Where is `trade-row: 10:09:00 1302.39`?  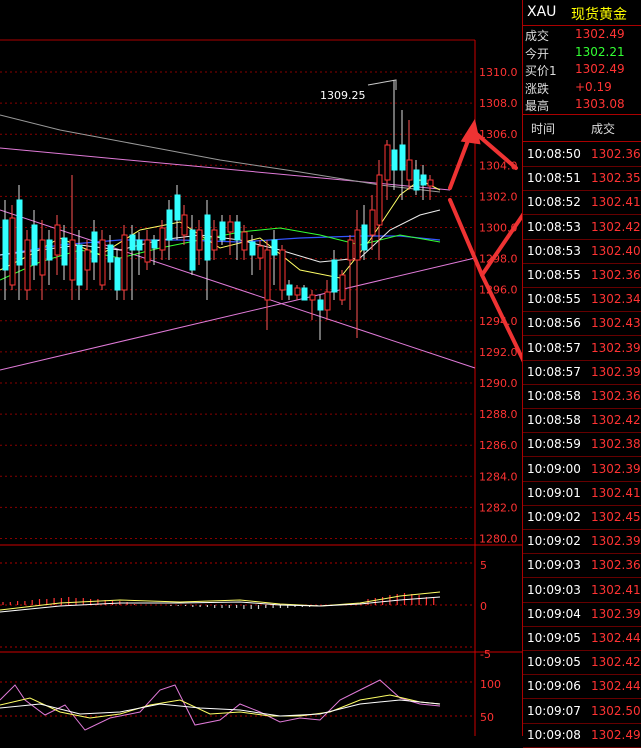
trade-row: 10:09:00 1302.39 is located at coordinates (582, 470).